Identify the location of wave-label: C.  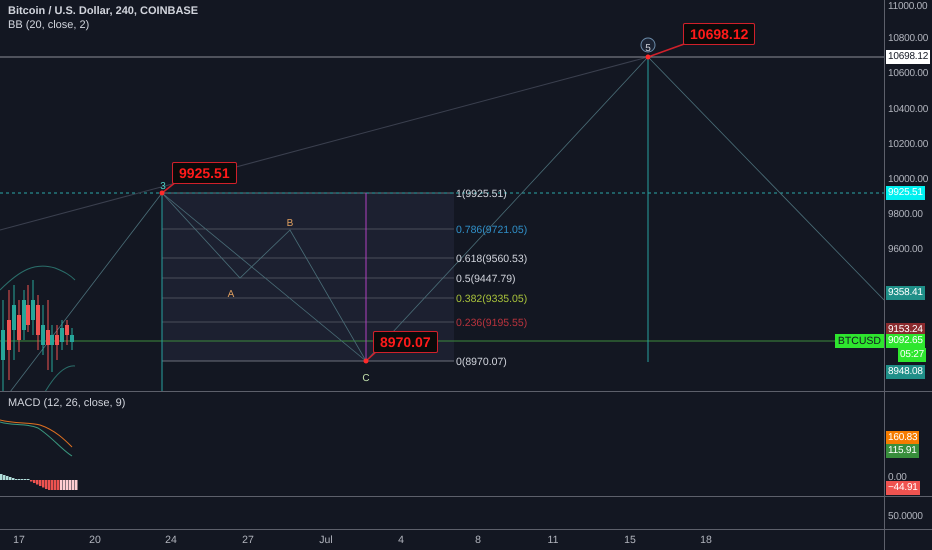
(366, 378).